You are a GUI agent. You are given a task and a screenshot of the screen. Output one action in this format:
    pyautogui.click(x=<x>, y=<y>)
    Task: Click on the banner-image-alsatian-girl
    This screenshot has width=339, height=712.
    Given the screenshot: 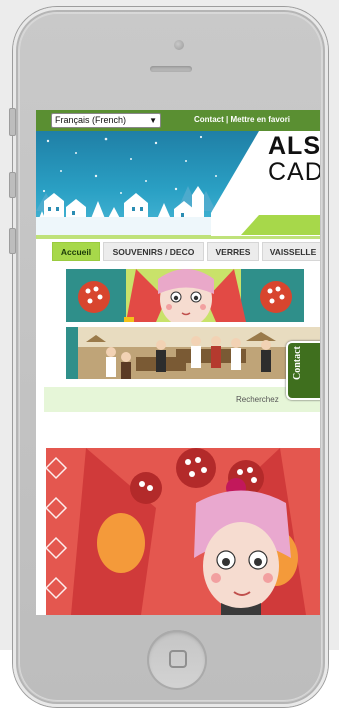 What is the action you would take?
    pyautogui.click(x=185, y=295)
    